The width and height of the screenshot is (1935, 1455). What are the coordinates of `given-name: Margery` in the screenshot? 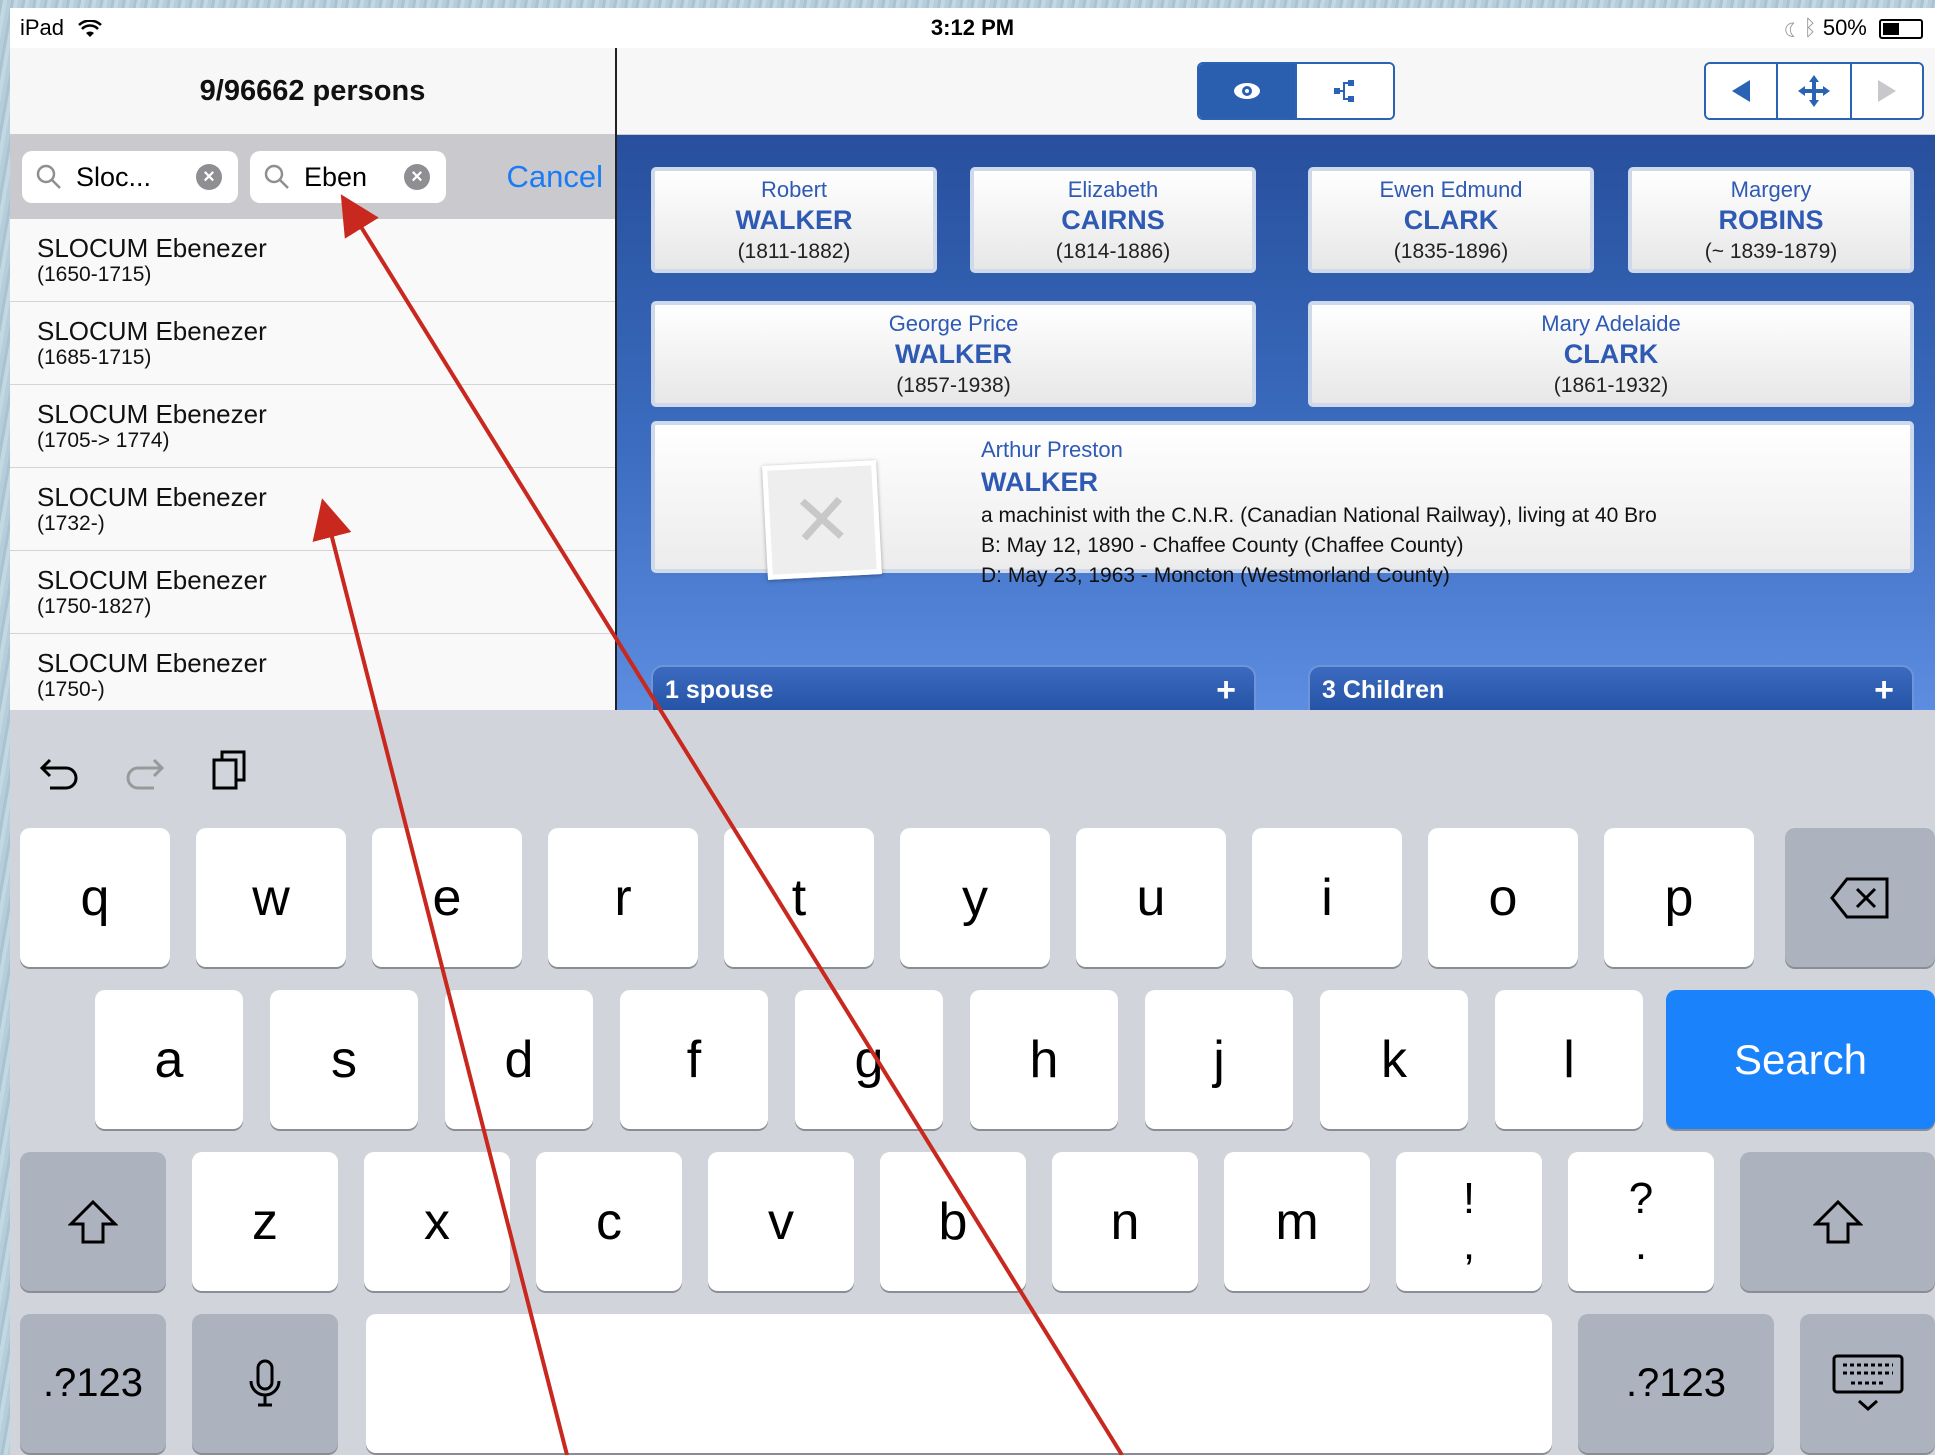 It's located at (1771, 189).